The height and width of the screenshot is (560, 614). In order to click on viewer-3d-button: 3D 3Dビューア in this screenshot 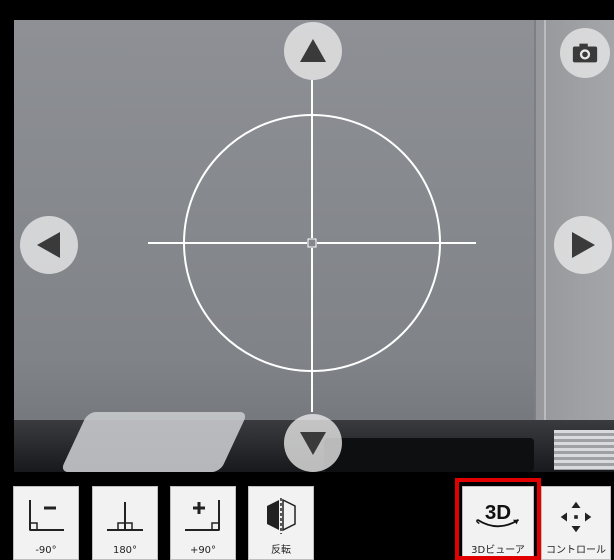, I will do `click(498, 523)`.